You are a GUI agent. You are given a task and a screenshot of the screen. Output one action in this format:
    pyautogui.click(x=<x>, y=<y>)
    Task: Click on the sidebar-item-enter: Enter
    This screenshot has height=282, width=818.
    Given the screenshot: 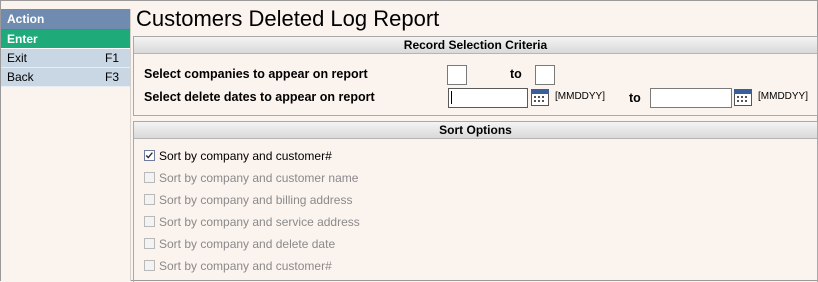 What is the action you would take?
    pyautogui.click(x=65, y=39)
    